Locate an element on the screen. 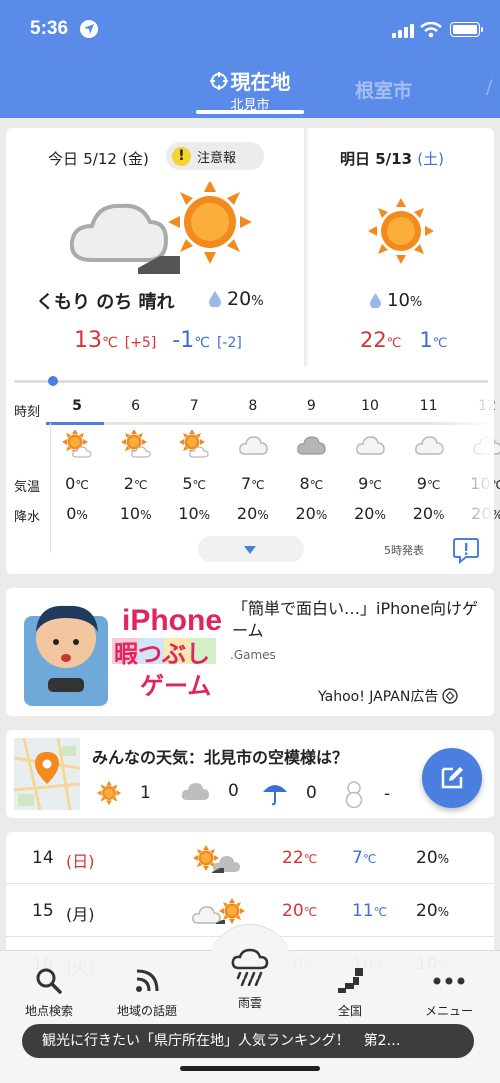 This screenshot has height=1083, width=500. rain-cloud-icon is located at coordinates (250, 967).